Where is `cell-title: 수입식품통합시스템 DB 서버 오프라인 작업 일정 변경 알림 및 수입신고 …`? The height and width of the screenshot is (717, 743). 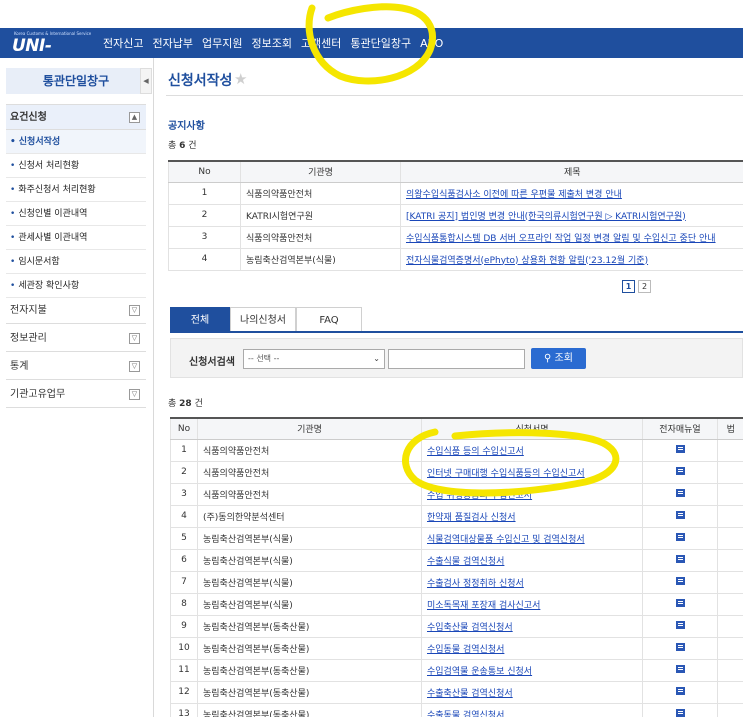 cell-title: 수입식품통합시스템 DB 서버 오프라인 작업 일정 변경 알림 및 수입신고 … is located at coordinates (571, 237).